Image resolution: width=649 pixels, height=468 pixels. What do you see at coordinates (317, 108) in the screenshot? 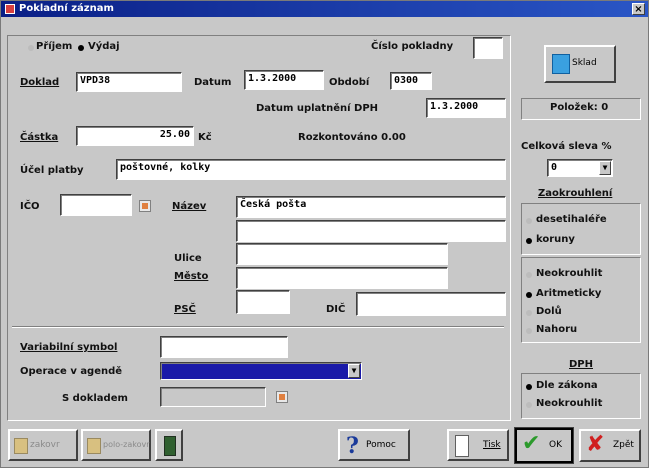
I see `datum-dph-label: Datum uplatnění DPH` at bounding box center [317, 108].